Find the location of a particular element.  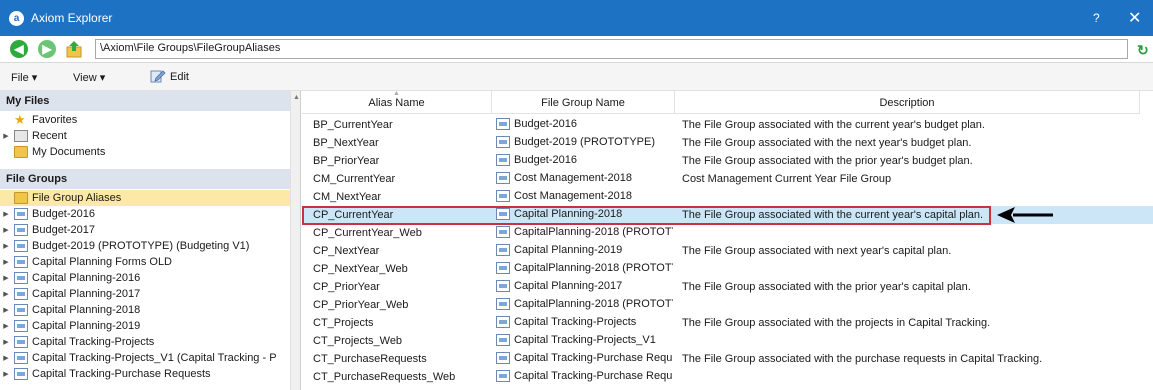

file-group-cell: Capital Tracking-Purchase Requ is located at coordinates (584, 358).